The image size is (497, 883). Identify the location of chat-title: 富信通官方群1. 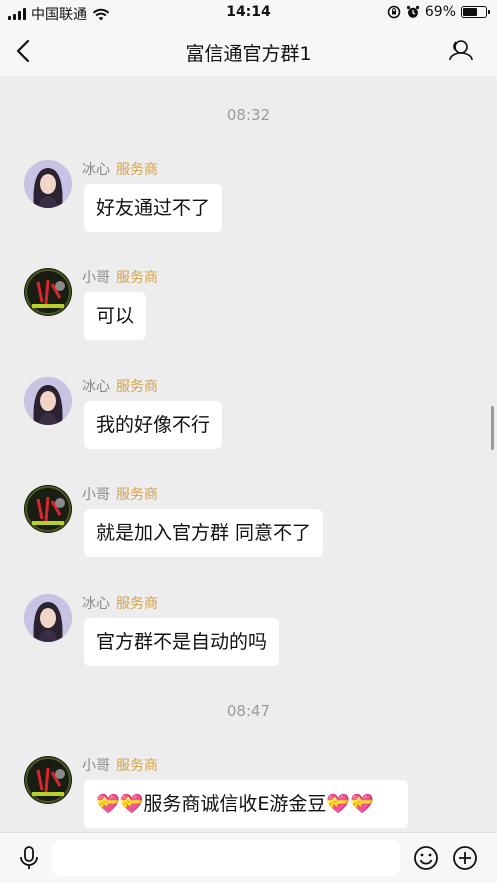
(248, 54).